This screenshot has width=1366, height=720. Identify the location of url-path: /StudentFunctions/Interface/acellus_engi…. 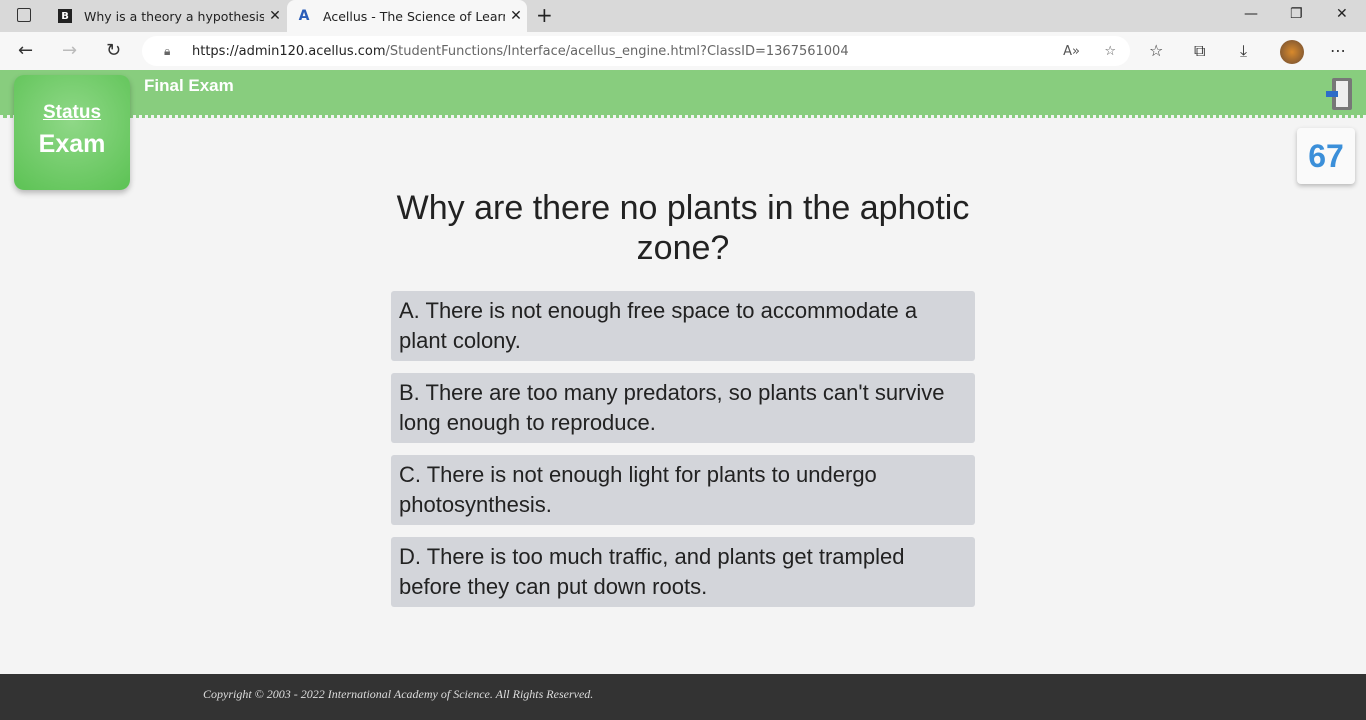
(617, 51).